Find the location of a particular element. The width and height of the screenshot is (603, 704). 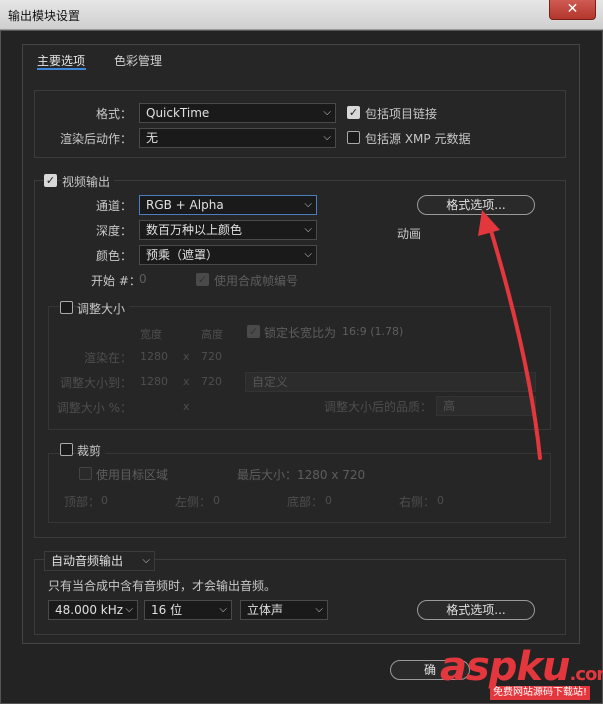

height-header: 高度 is located at coordinates (212, 334).